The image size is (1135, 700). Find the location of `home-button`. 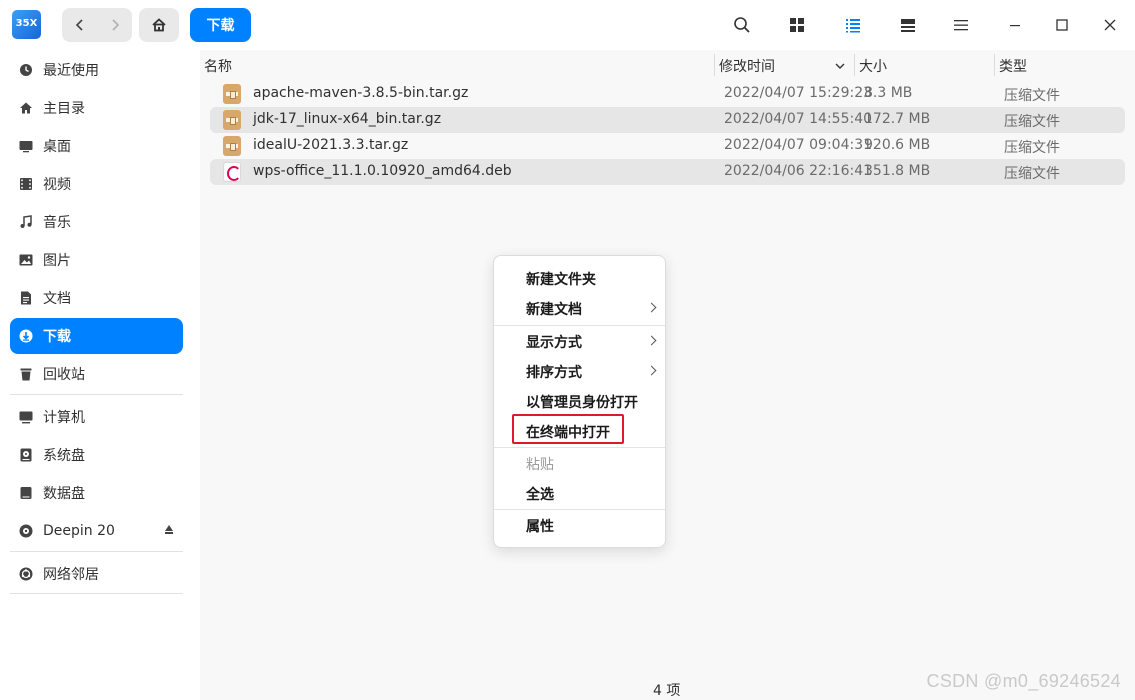

home-button is located at coordinates (159, 25).